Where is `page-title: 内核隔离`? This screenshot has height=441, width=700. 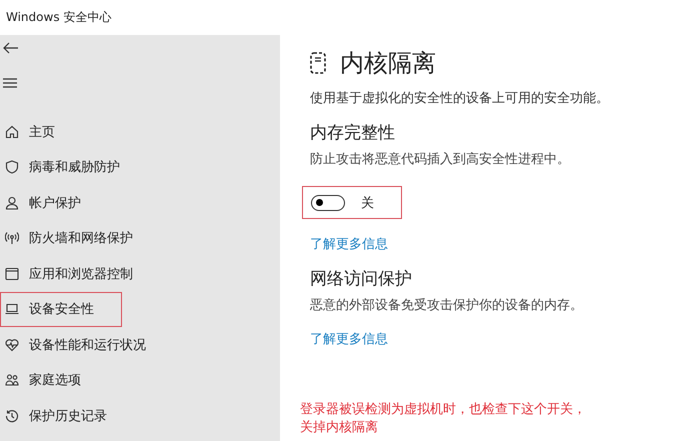 page-title: 内核隔离 is located at coordinates (388, 63).